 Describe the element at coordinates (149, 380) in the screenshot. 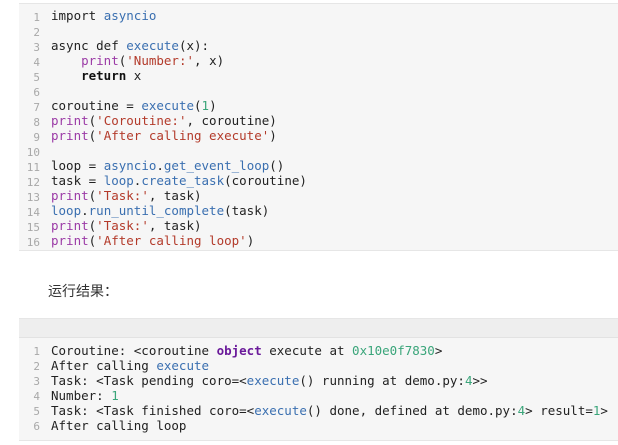

I see `output-token: Task: <Task pending coro=<` at that location.